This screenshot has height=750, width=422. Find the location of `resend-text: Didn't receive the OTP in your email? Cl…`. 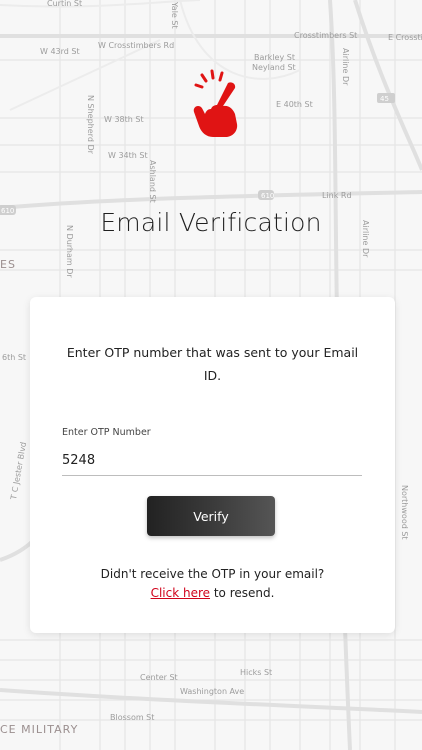

resend-text: Didn't receive the OTP in your email? Cl… is located at coordinates (212, 584).